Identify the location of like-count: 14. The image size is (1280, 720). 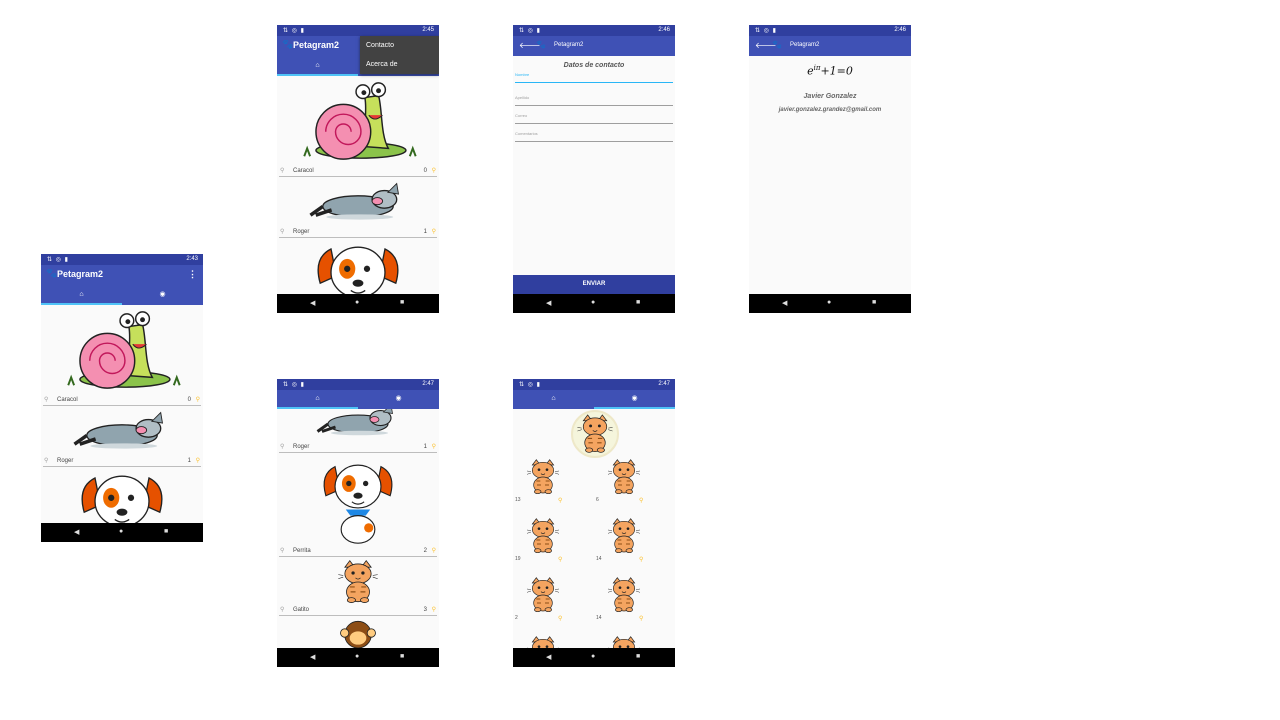
(599, 618).